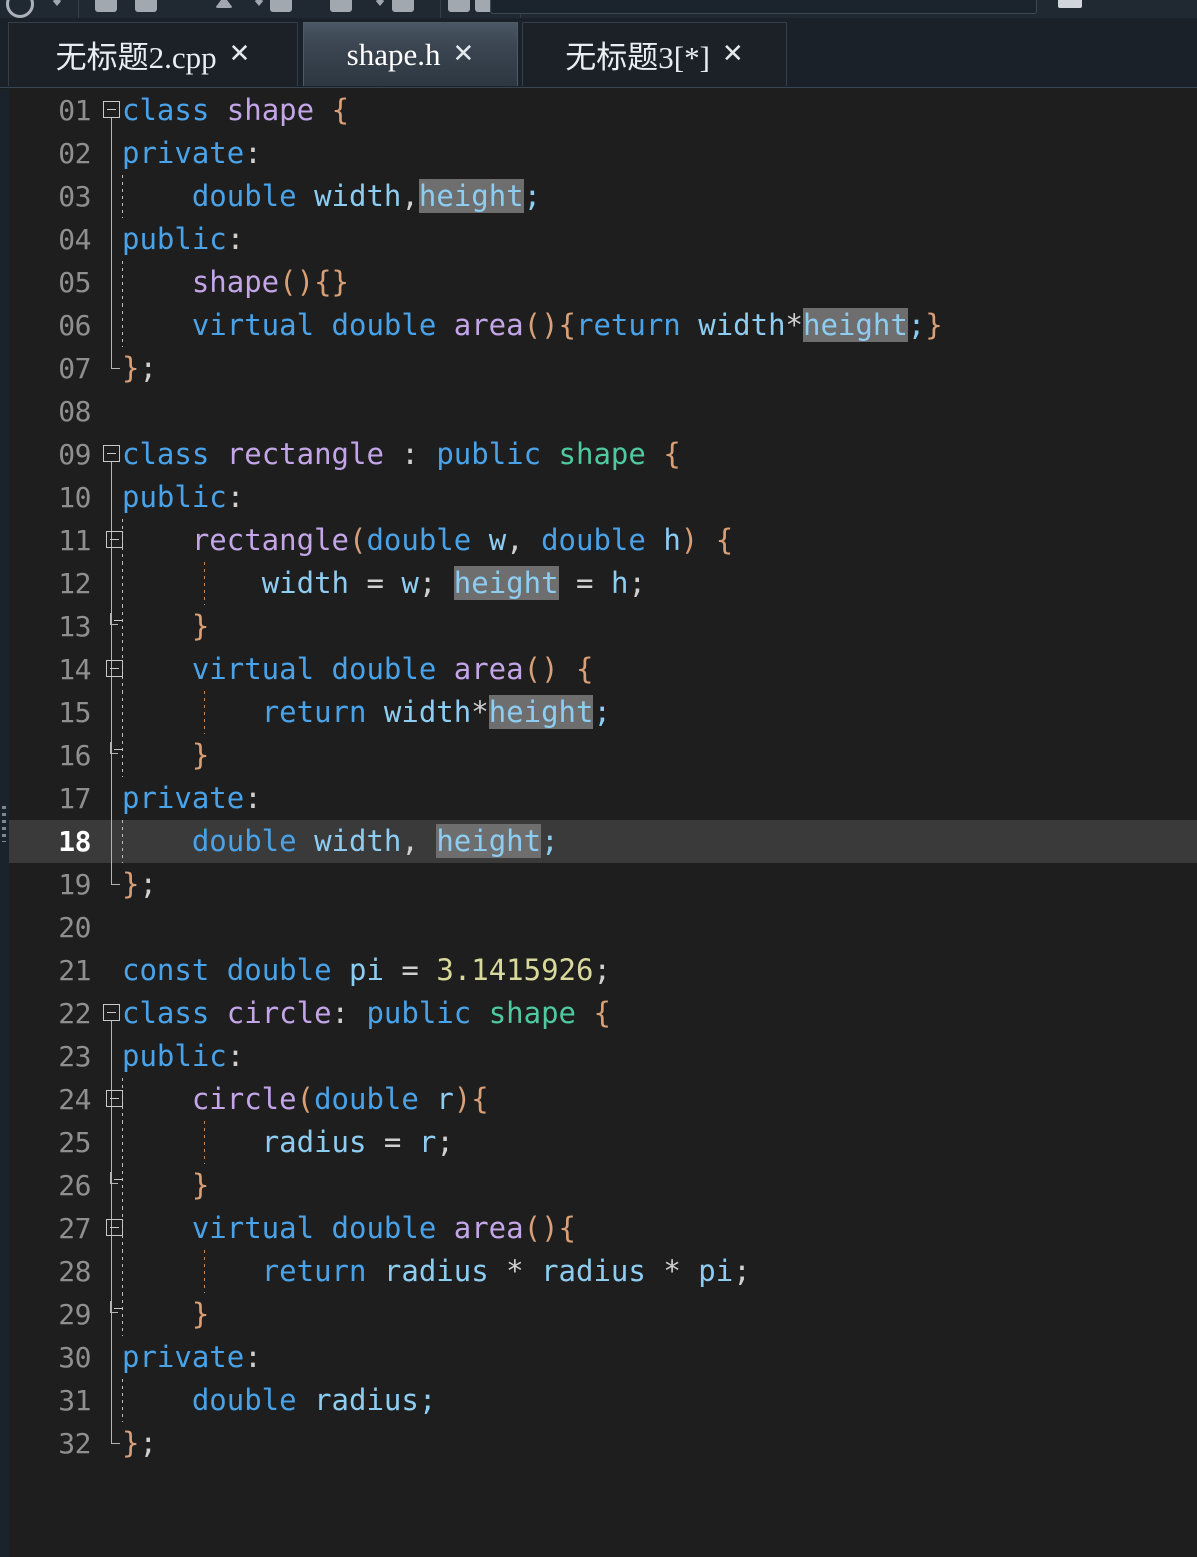 Image resolution: width=1197 pixels, height=1557 pixels. What do you see at coordinates (603, 196) in the screenshot?
I see `code-line: 03 double width,height;` at bounding box center [603, 196].